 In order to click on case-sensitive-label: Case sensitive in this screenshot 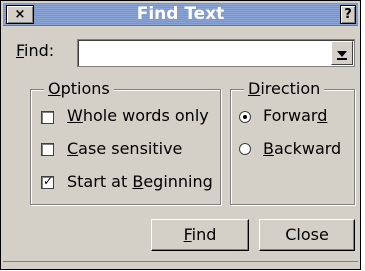, I will do `click(124, 148)`.